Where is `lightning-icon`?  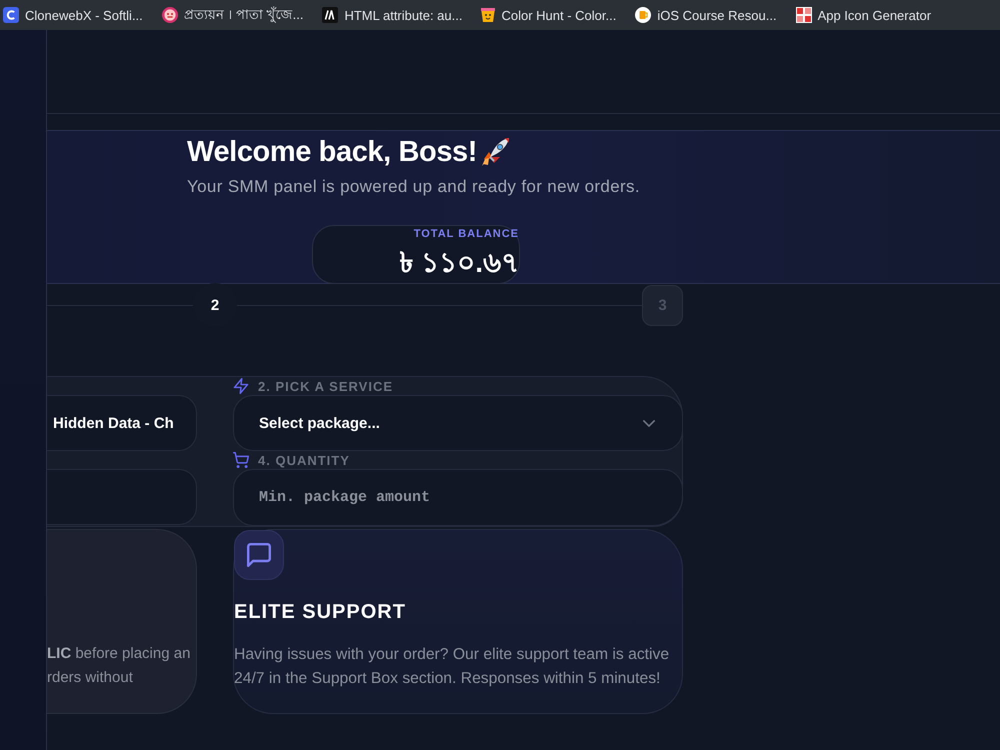
lightning-icon is located at coordinates (241, 386).